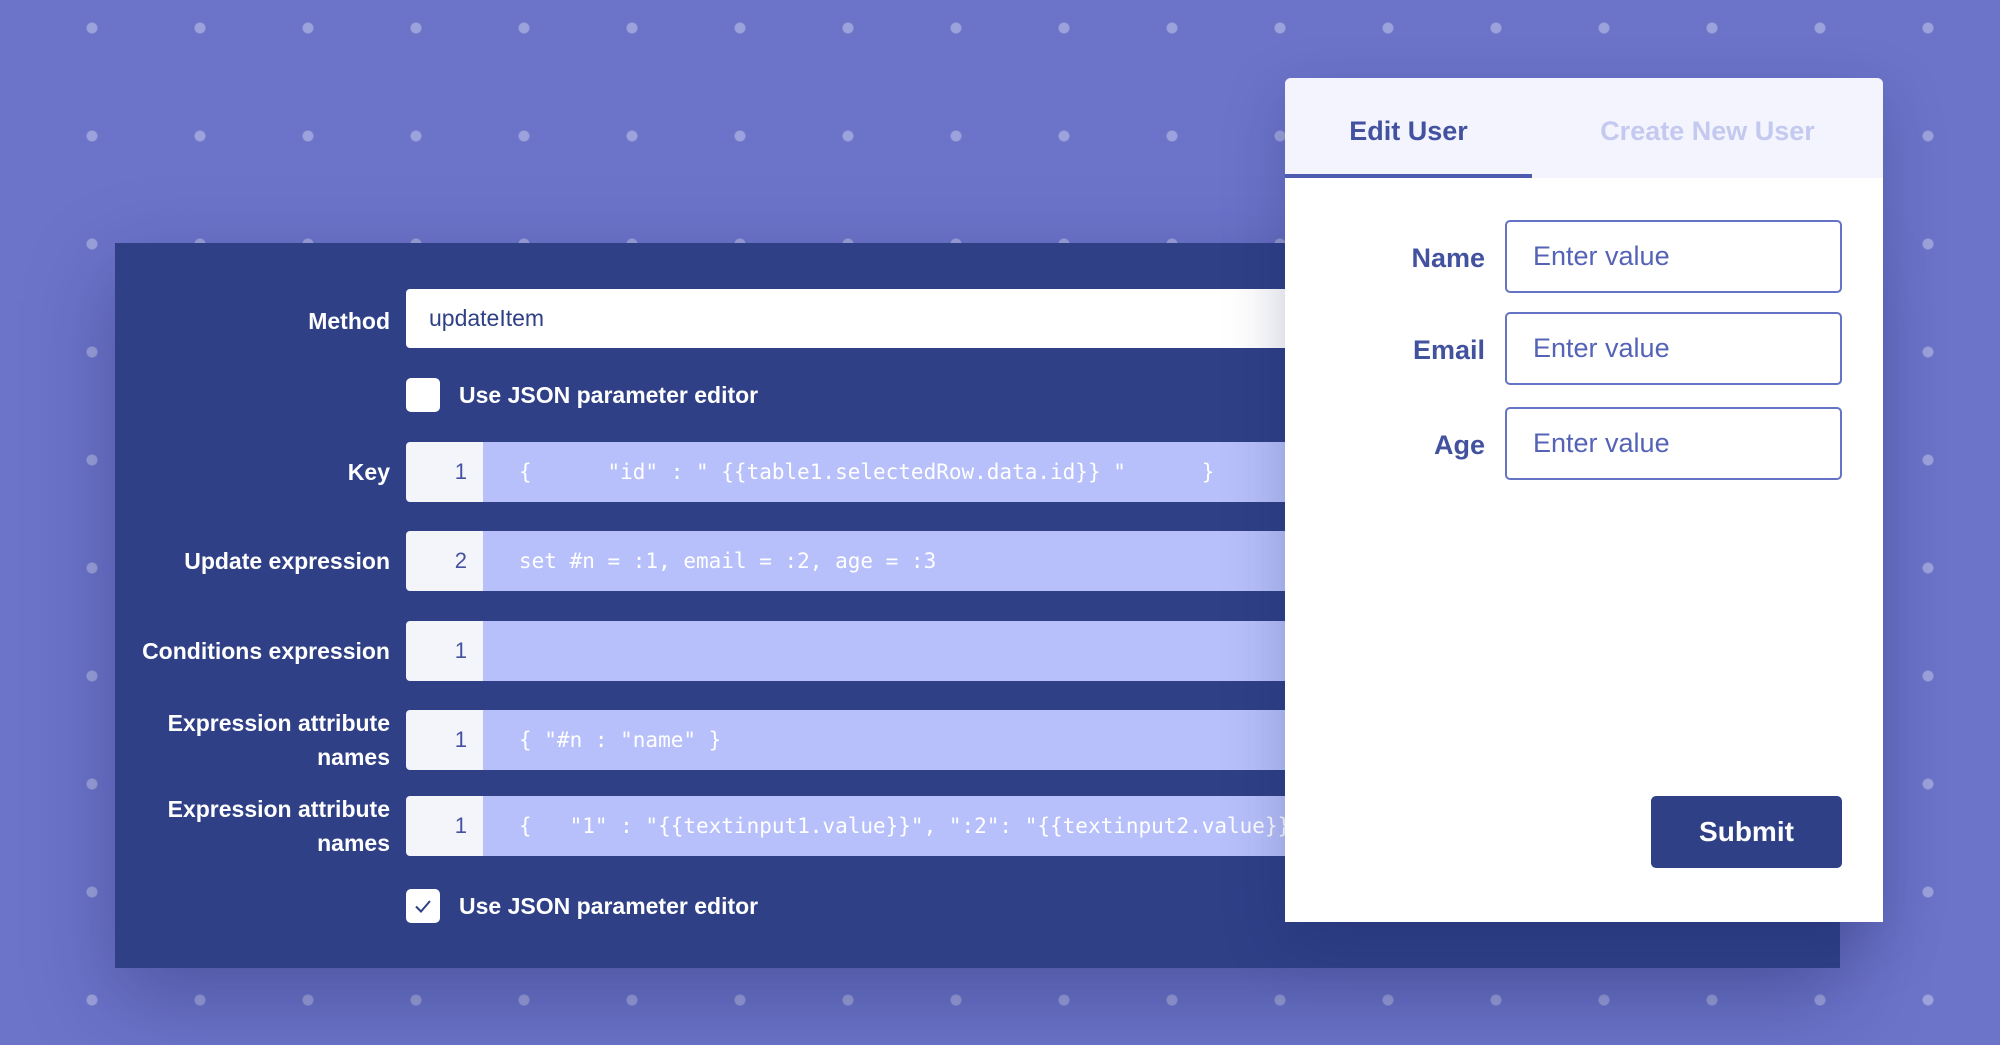  Describe the element at coordinates (1673, 443) in the screenshot. I see `age-input` at that location.